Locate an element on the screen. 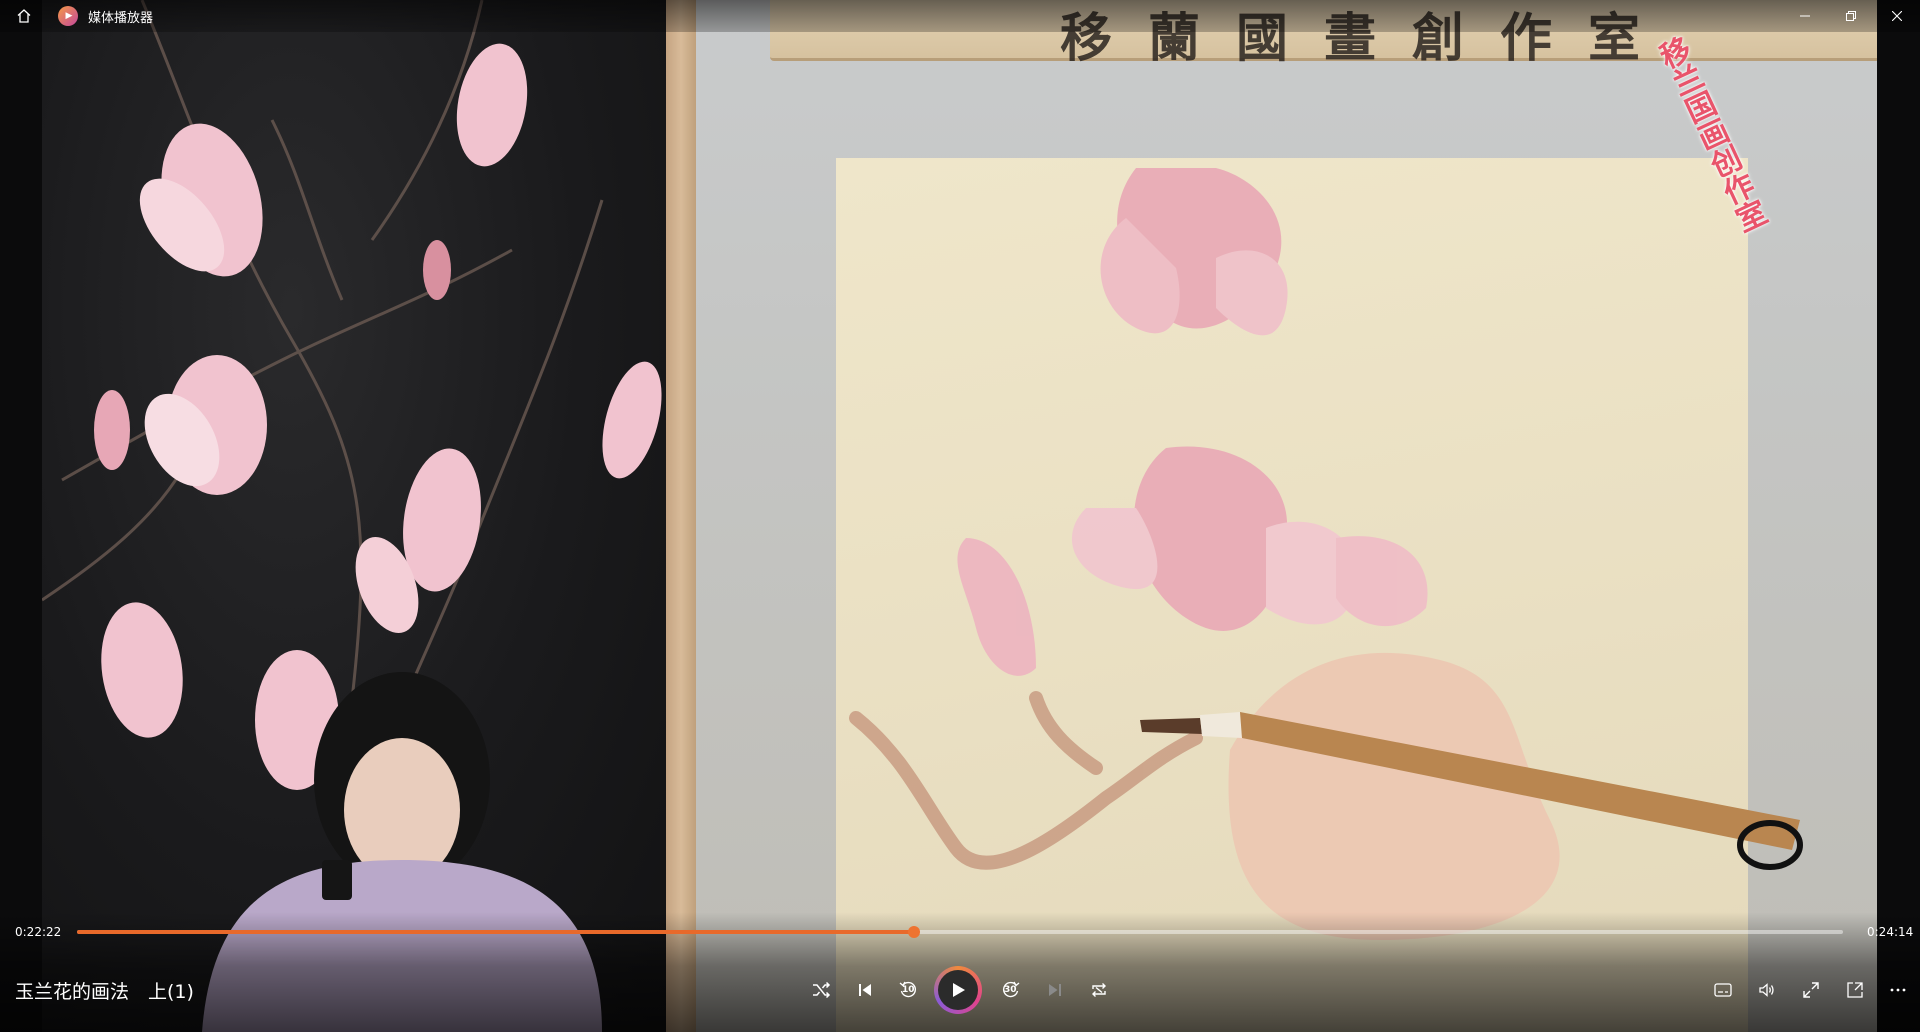  minimize-icon is located at coordinates (1805, 16).